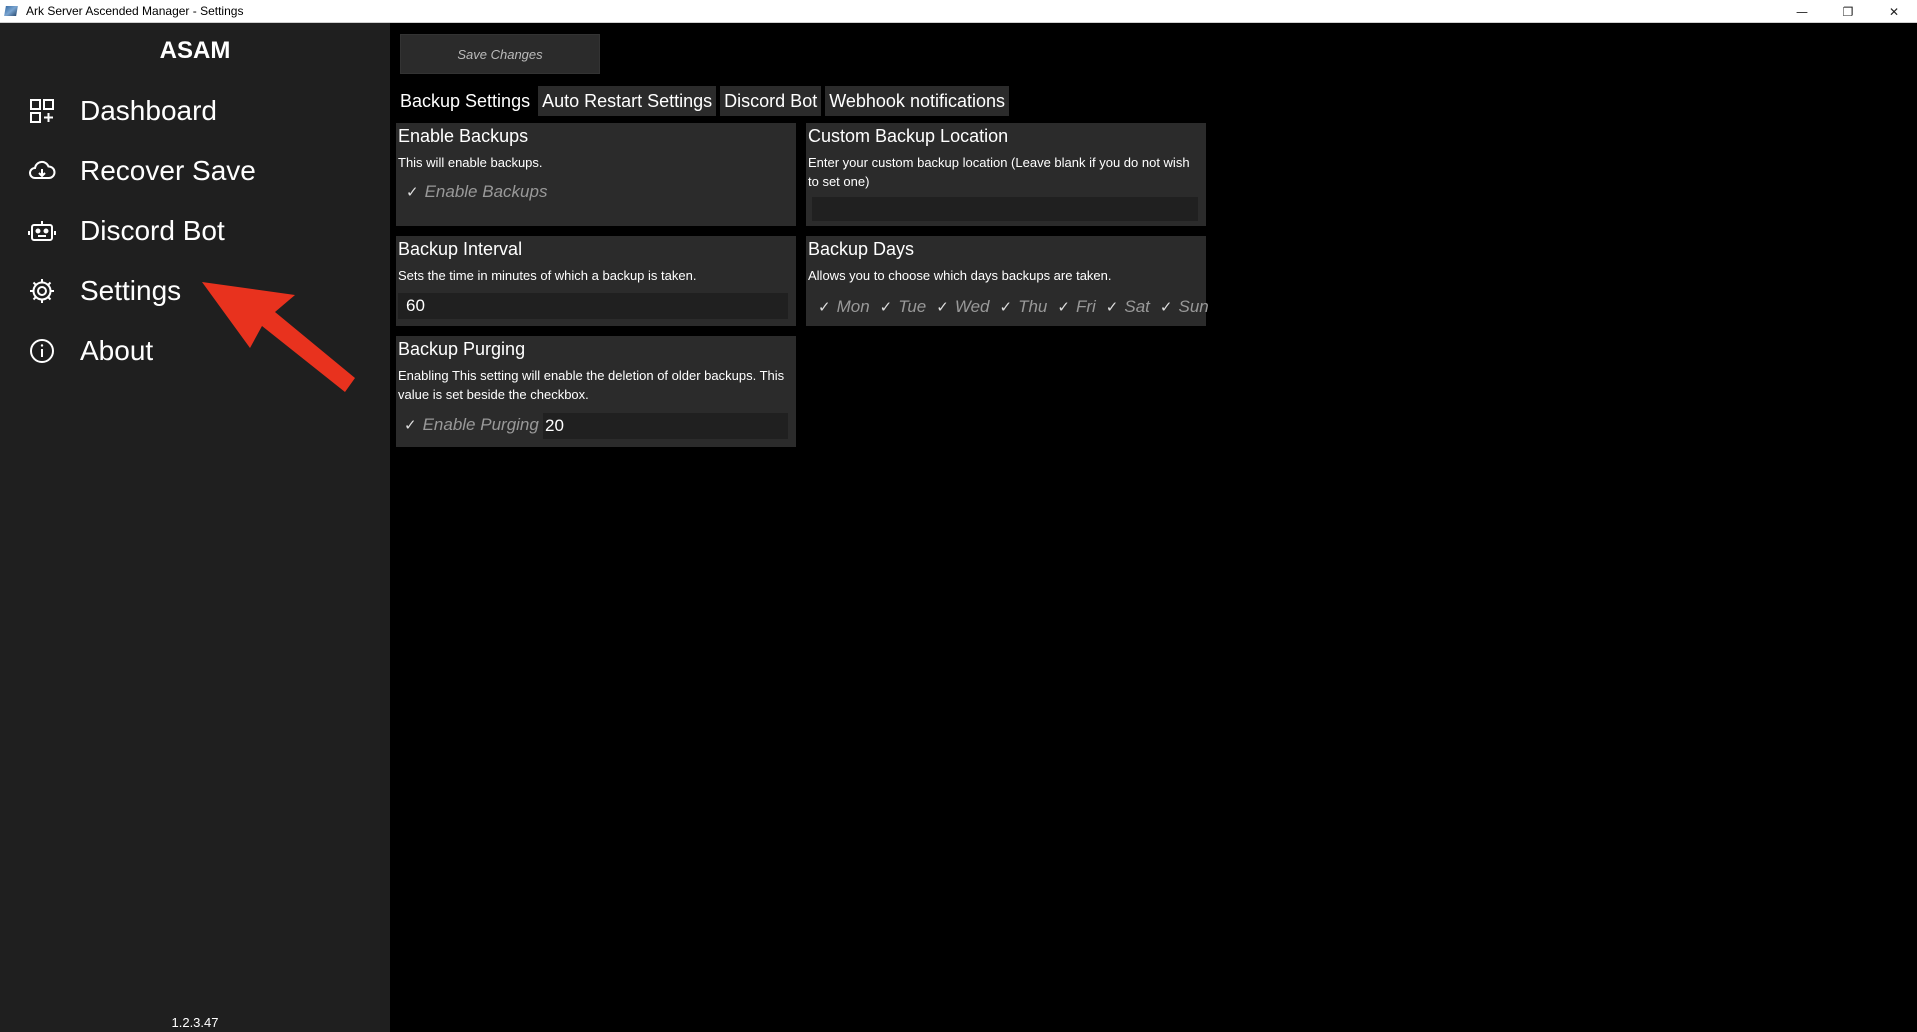 Image resolution: width=1917 pixels, height=1032 pixels. What do you see at coordinates (11, 11) in the screenshot?
I see `app-icon` at bounding box center [11, 11].